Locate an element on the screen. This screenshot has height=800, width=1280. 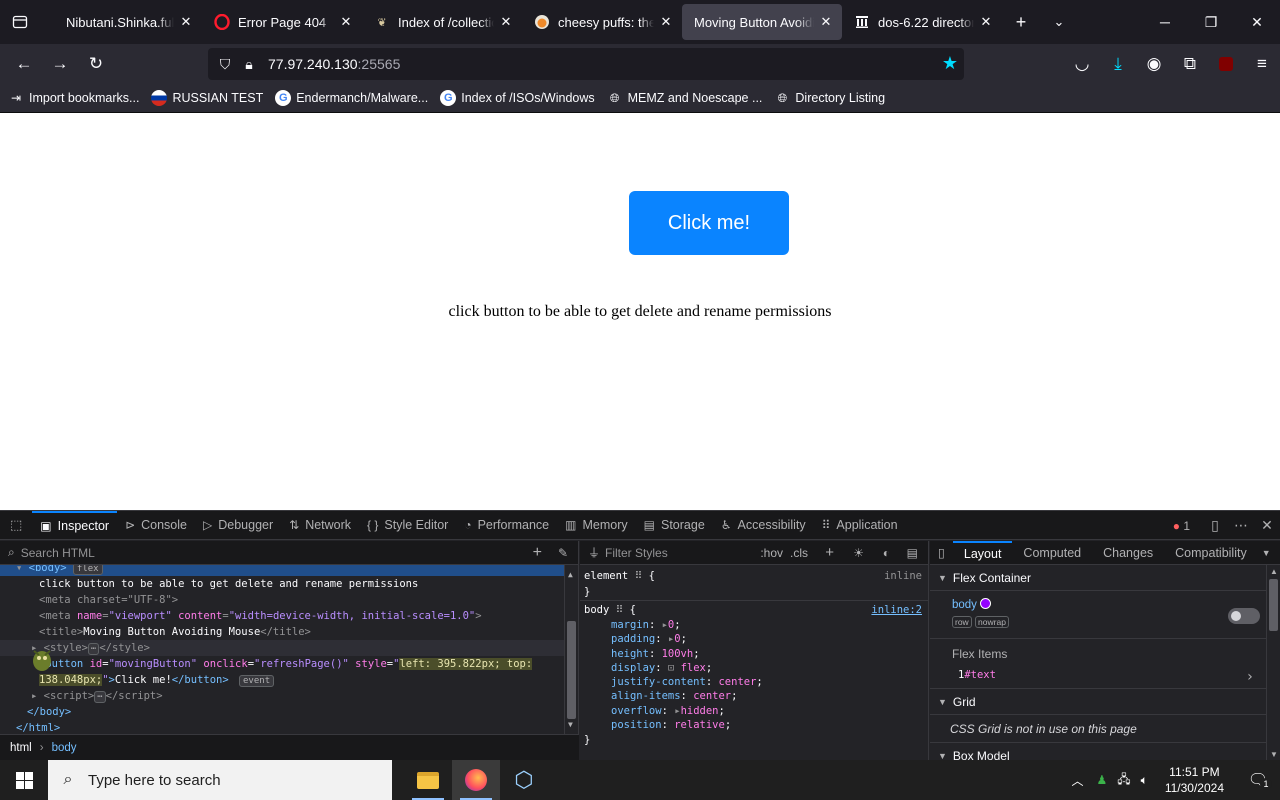
flex-toggle-icon: ⊡ is located at coordinates (671, 668).